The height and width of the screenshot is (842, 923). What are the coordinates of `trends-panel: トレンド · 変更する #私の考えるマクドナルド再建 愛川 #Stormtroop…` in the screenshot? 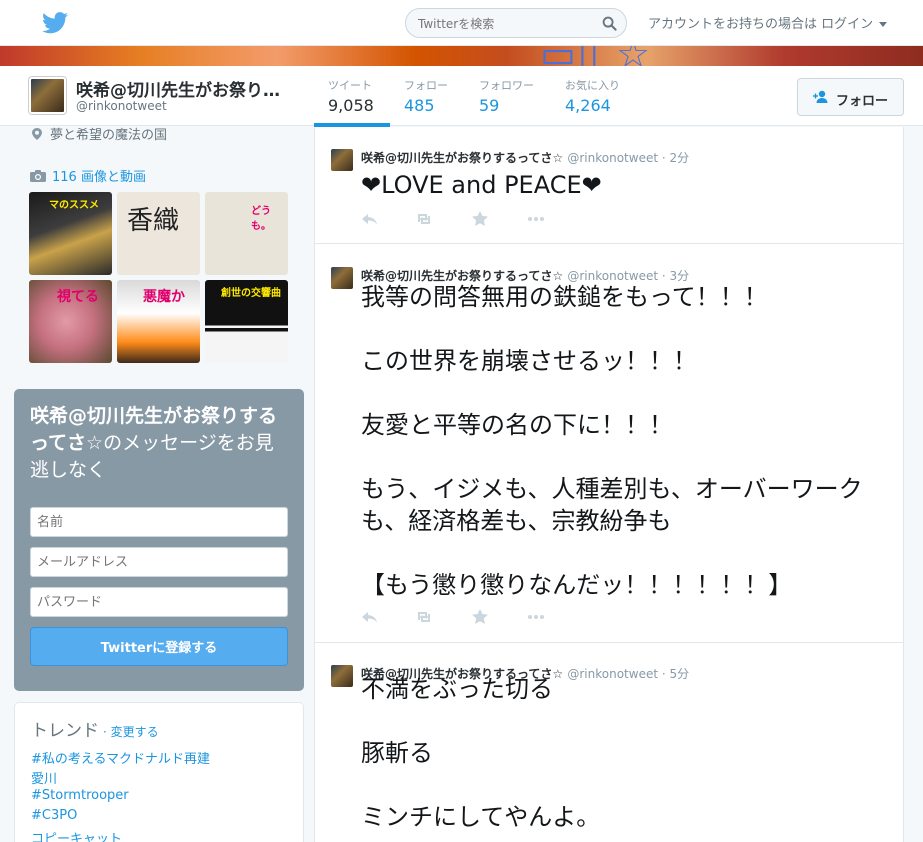 It's located at (159, 772).